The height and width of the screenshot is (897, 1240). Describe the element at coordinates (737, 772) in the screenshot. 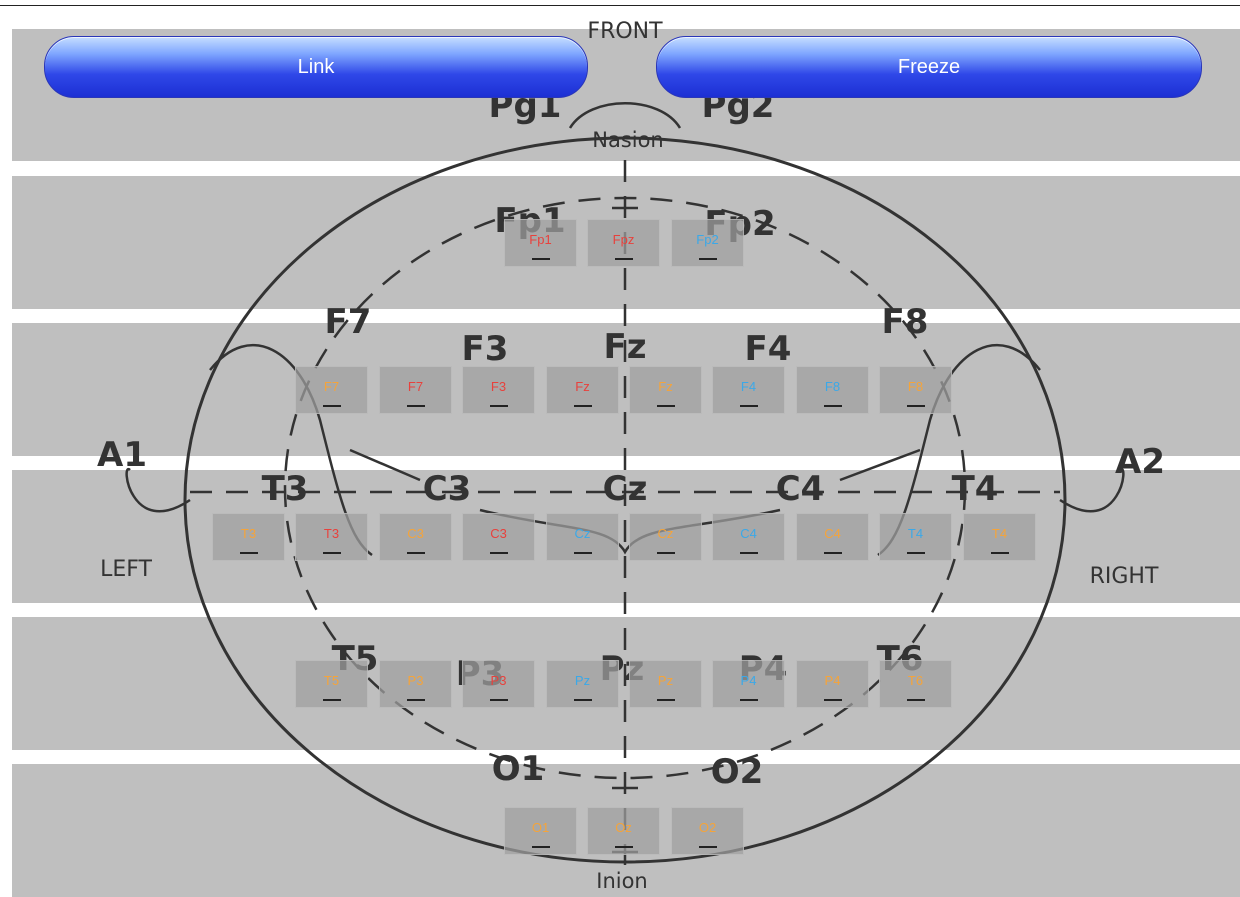

I see `label-o2: O2` at that location.